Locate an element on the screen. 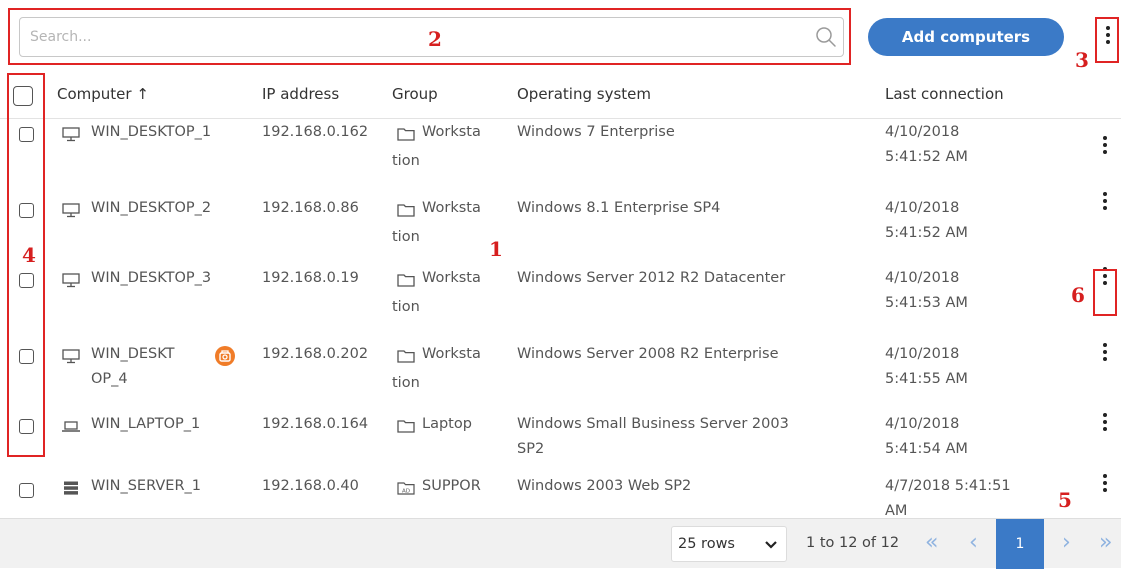 Image resolution: width=1121 pixels, height=569 pixels. group-name: Laptop is located at coordinates (447, 424).